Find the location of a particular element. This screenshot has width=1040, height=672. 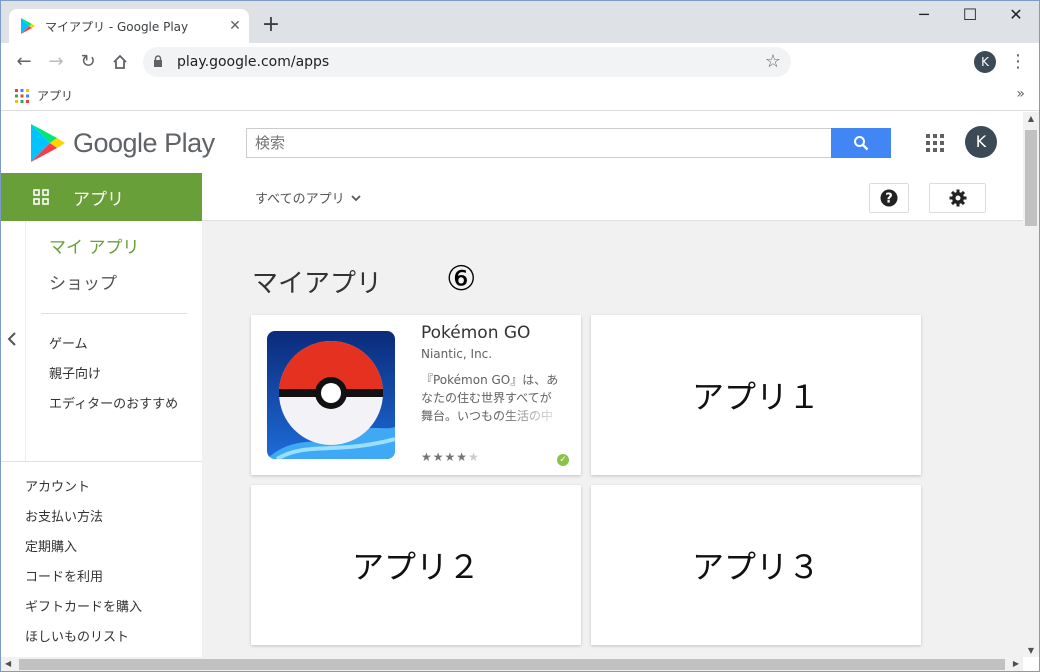

reload-icon: ↻ is located at coordinates (88, 62).